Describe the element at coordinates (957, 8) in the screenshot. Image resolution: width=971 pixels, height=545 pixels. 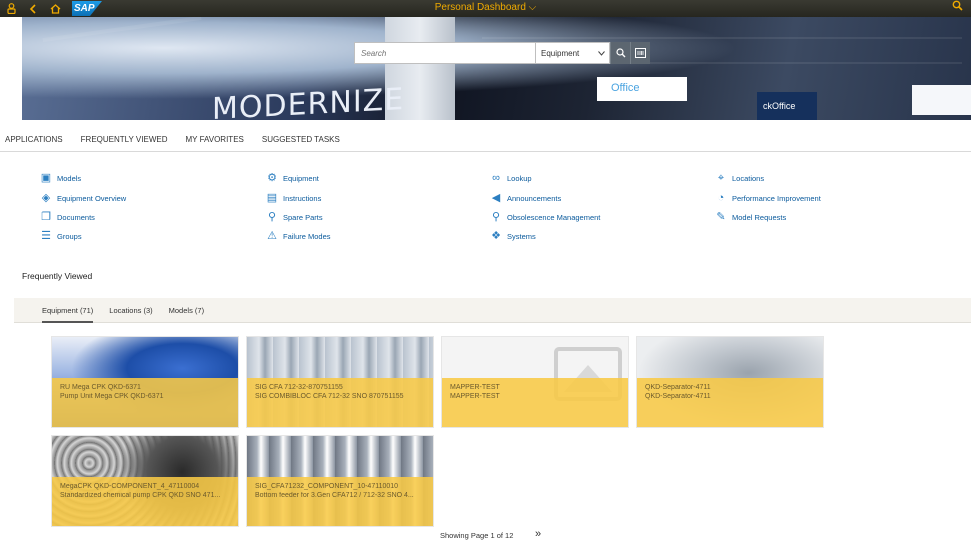
I see `search-icon` at that location.